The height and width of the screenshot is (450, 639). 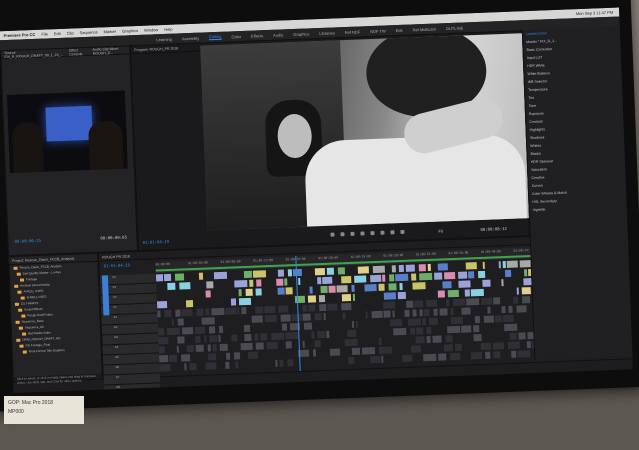 What do you see at coordinates (378, 31) in the screenshot?
I see `ws-ndf-tw: NDF TW` at bounding box center [378, 31].